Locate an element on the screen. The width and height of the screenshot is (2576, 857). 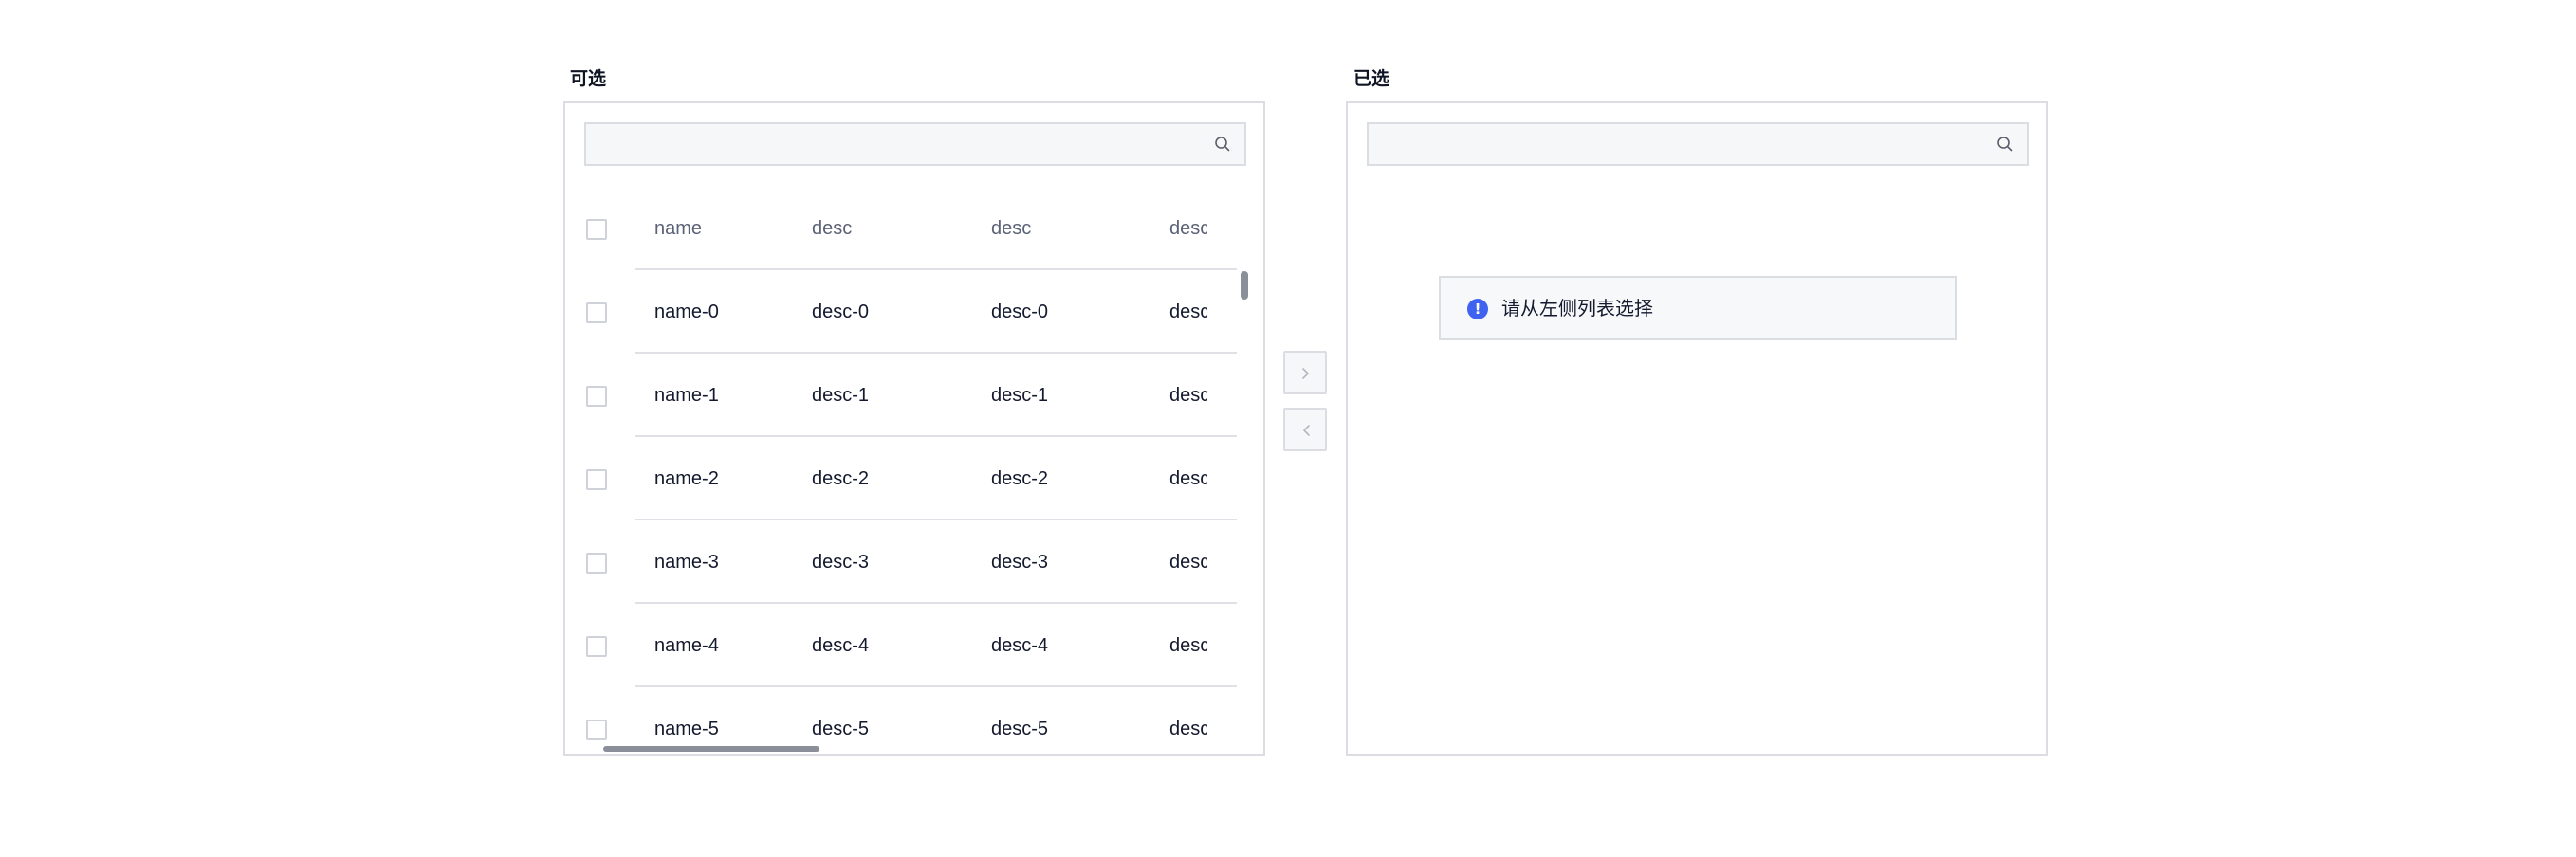
table-row: name-1 desc-1 desc-1 desc-1 is located at coordinates (914, 395).